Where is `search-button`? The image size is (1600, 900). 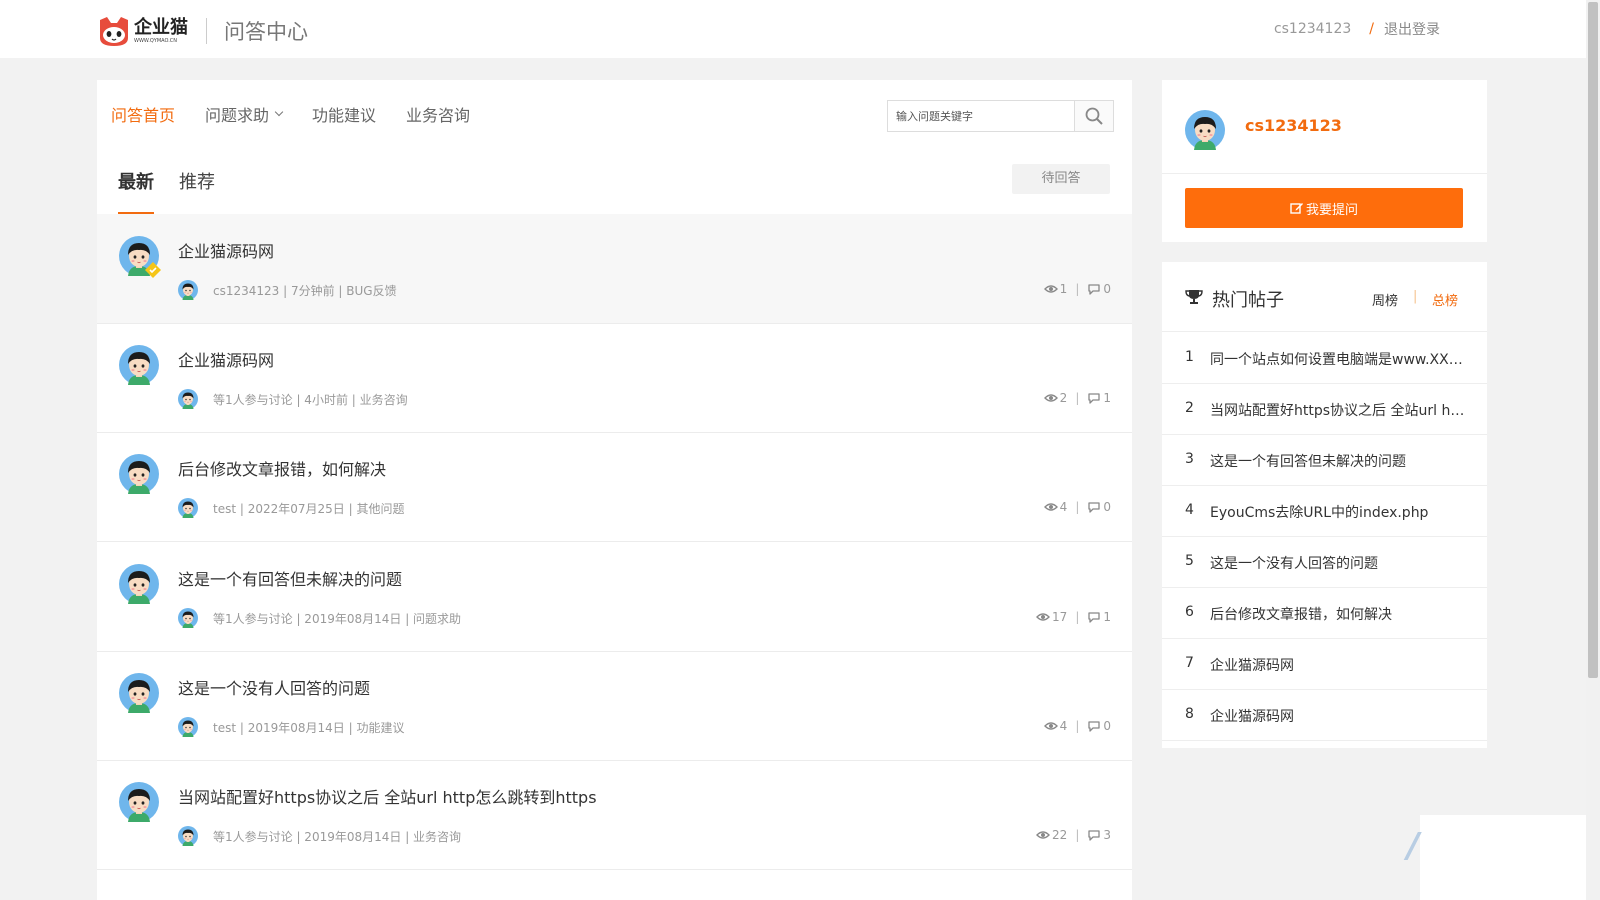 search-button is located at coordinates (1093, 116).